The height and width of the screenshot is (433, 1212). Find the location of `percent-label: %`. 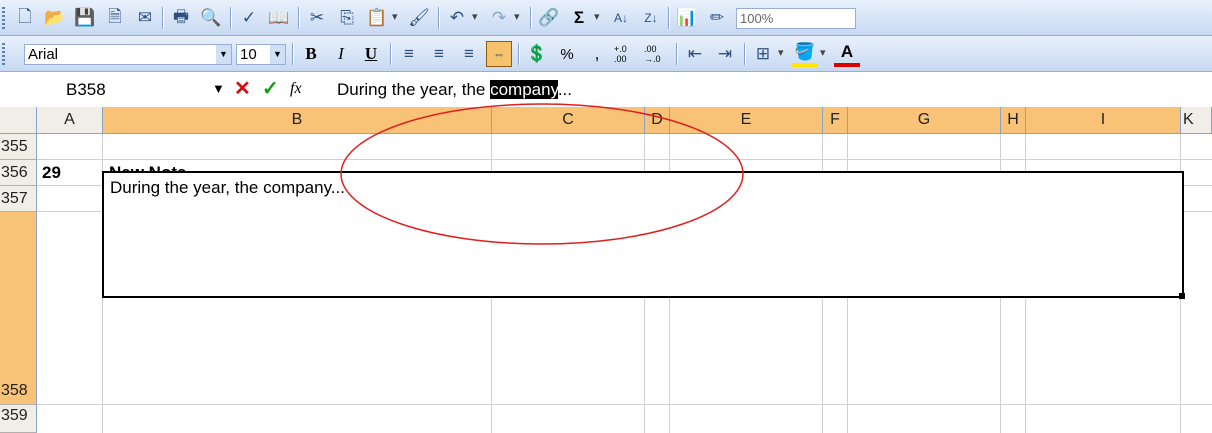

percent-label: % is located at coordinates (567, 54).